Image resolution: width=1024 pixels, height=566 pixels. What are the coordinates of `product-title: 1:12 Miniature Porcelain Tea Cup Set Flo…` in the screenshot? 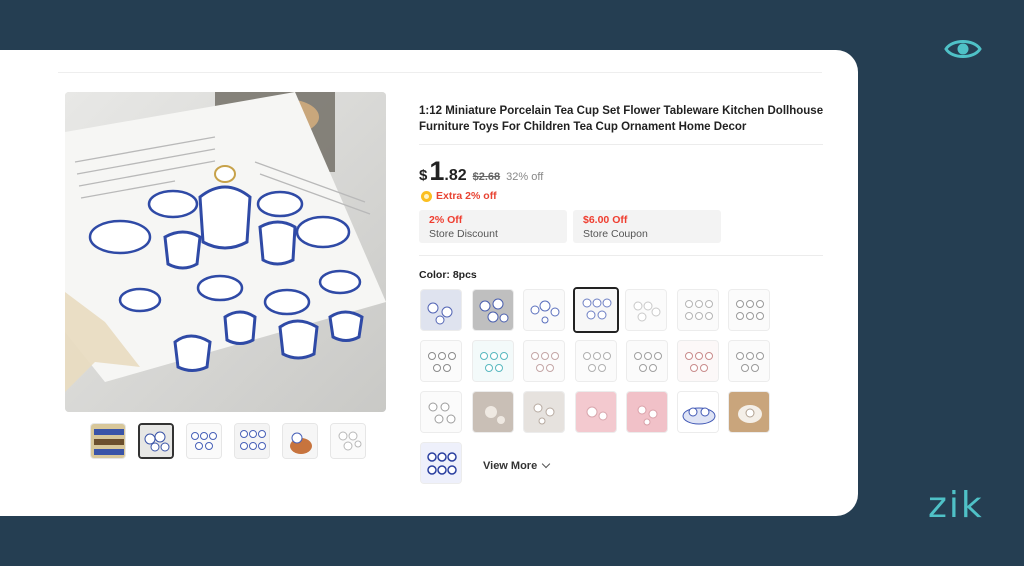 It's located at (621, 119).